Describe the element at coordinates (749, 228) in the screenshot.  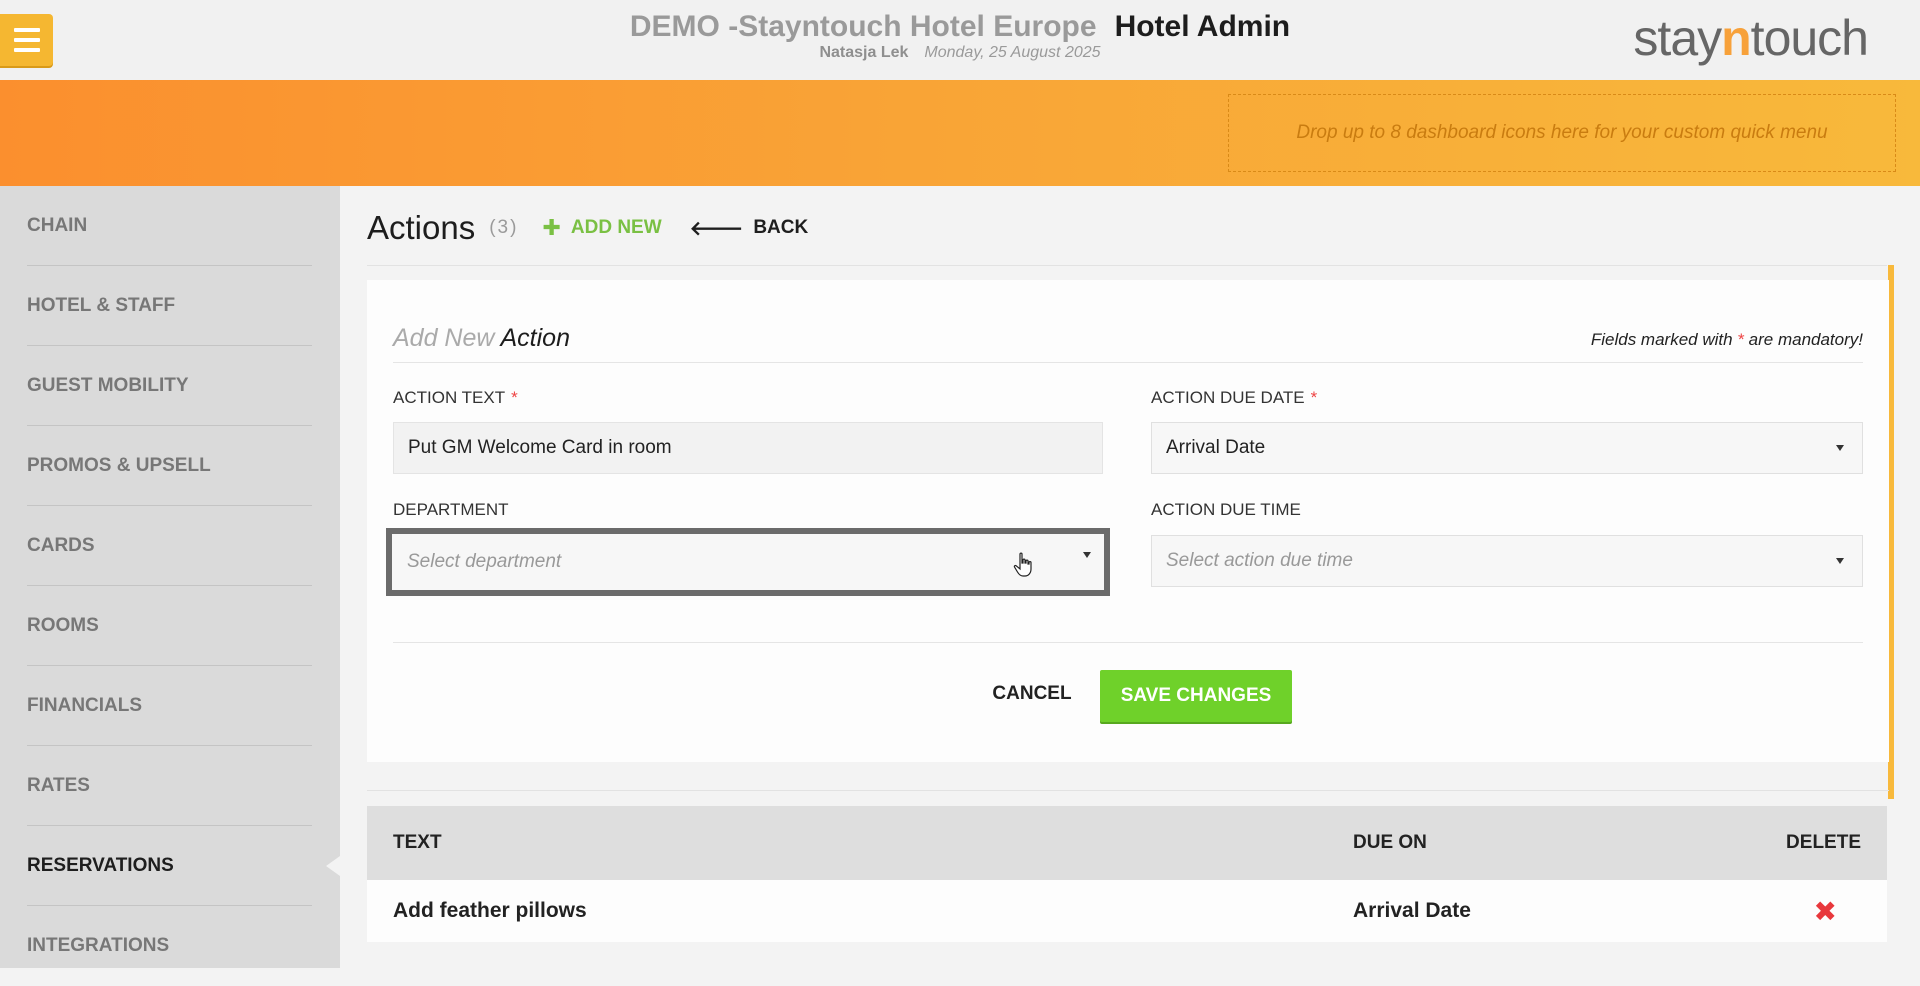
I see `back-button: 🡐 BACK` at that location.